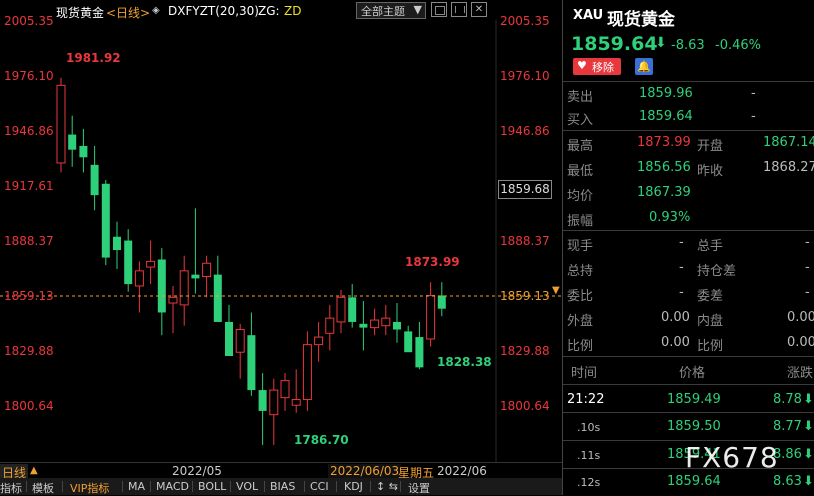 The height and width of the screenshot is (496, 814). Describe the element at coordinates (319, 486) in the screenshot. I see `tab-cci: CCI` at that location.